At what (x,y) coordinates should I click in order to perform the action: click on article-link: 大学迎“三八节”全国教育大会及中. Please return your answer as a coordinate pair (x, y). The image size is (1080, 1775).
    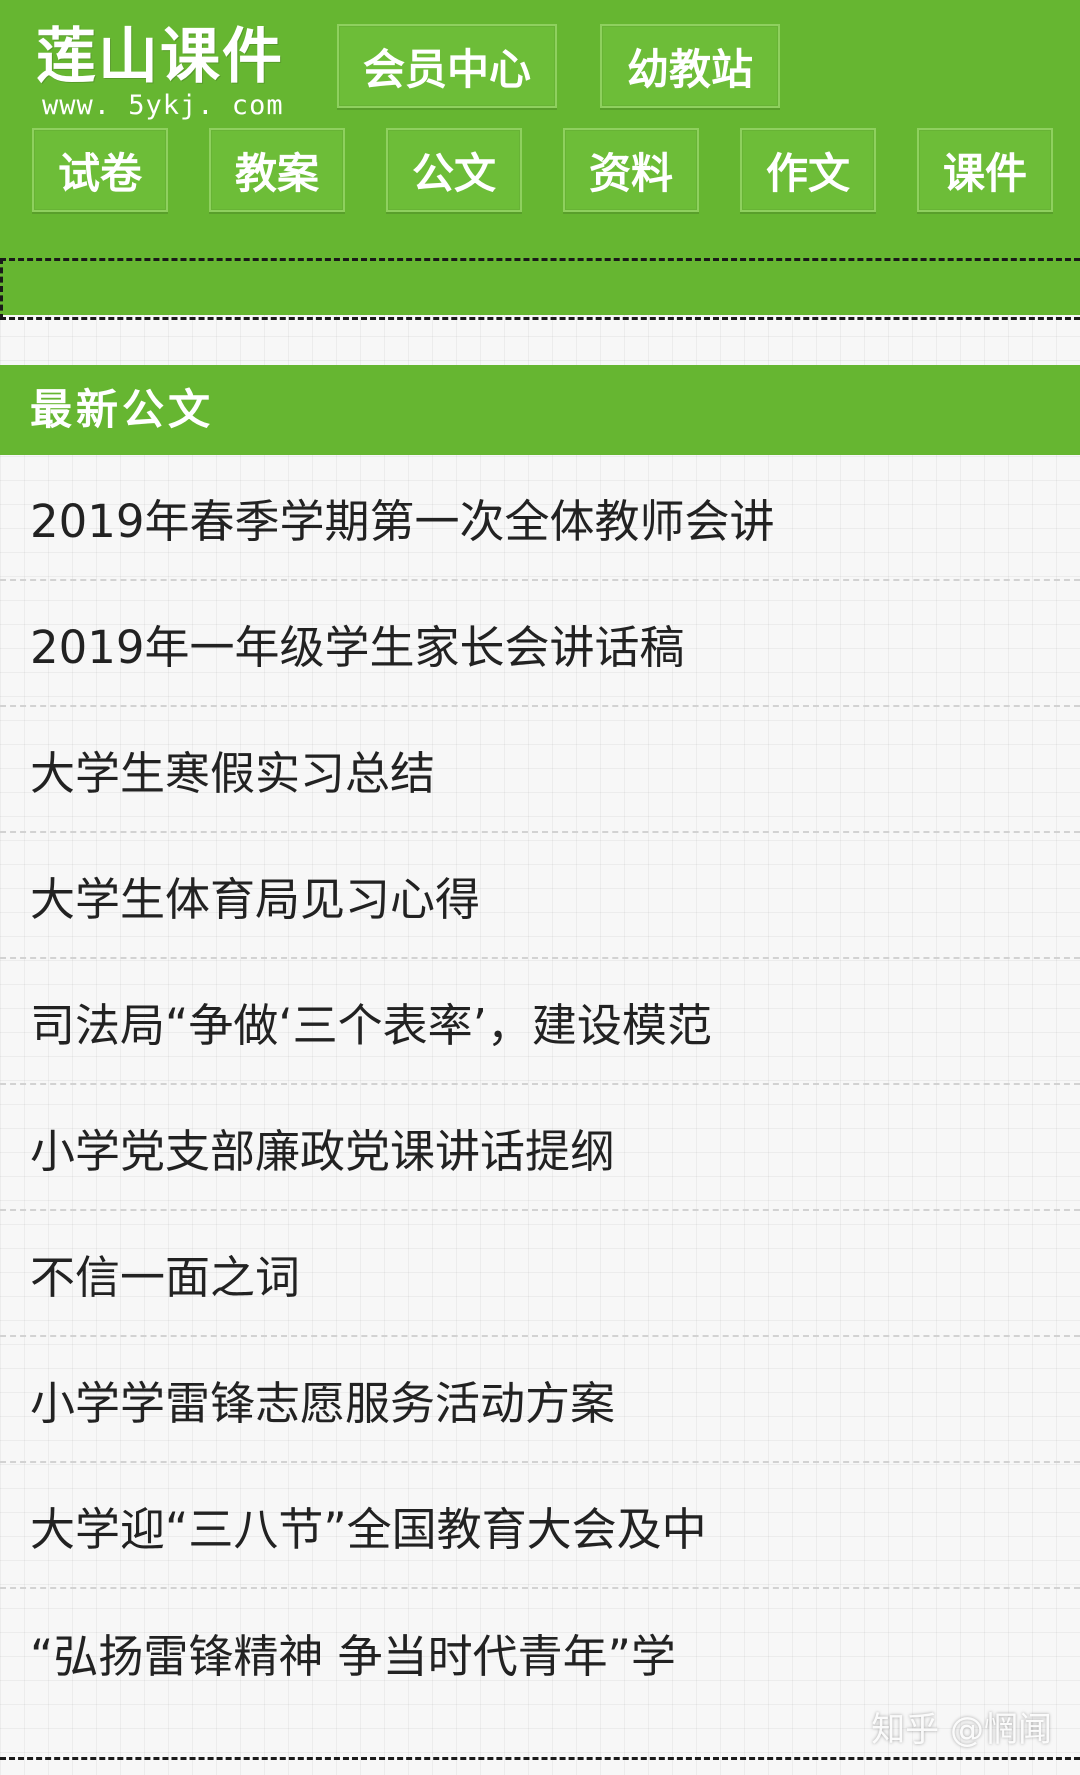
    Looking at the image, I should click on (540, 1526).